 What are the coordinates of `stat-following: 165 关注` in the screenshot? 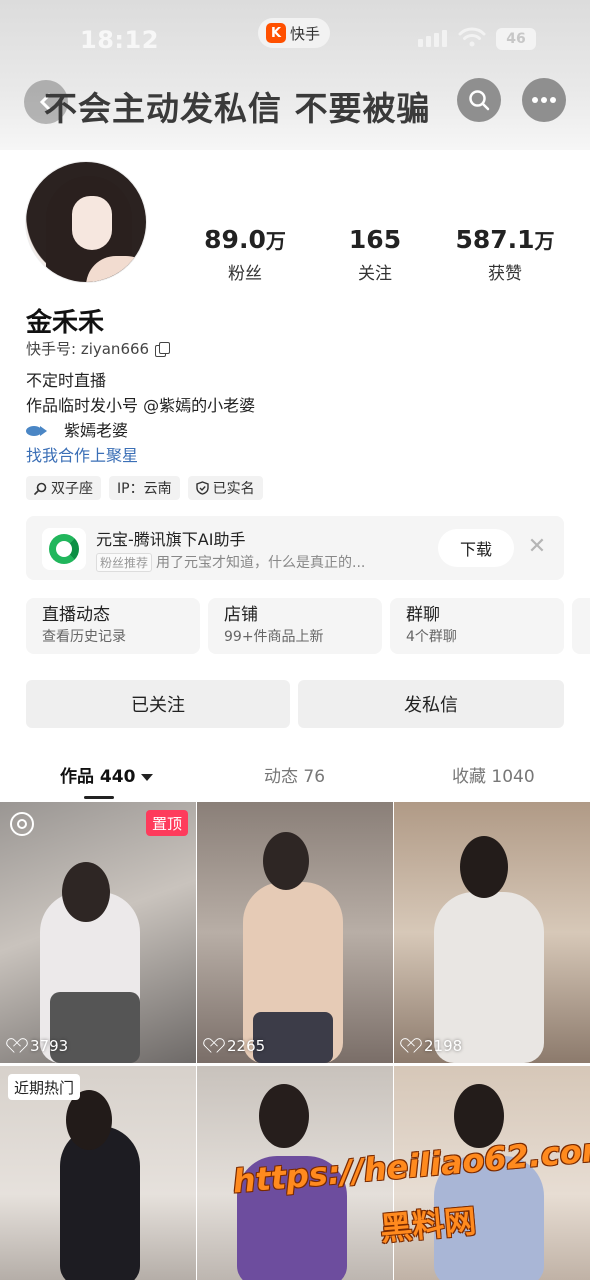 It's located at (375, 254).